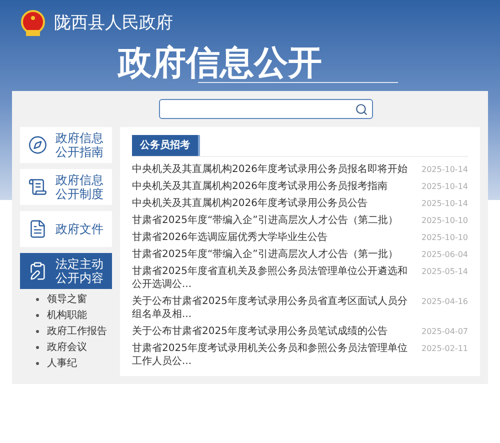 This screenshot has width=500, height=443. Describe the element at coordinates (273, 169) in the screenshot. I see `news-link: 中央机关及其直属机构2026年度考试录用公务员报名即将开始` at that location.